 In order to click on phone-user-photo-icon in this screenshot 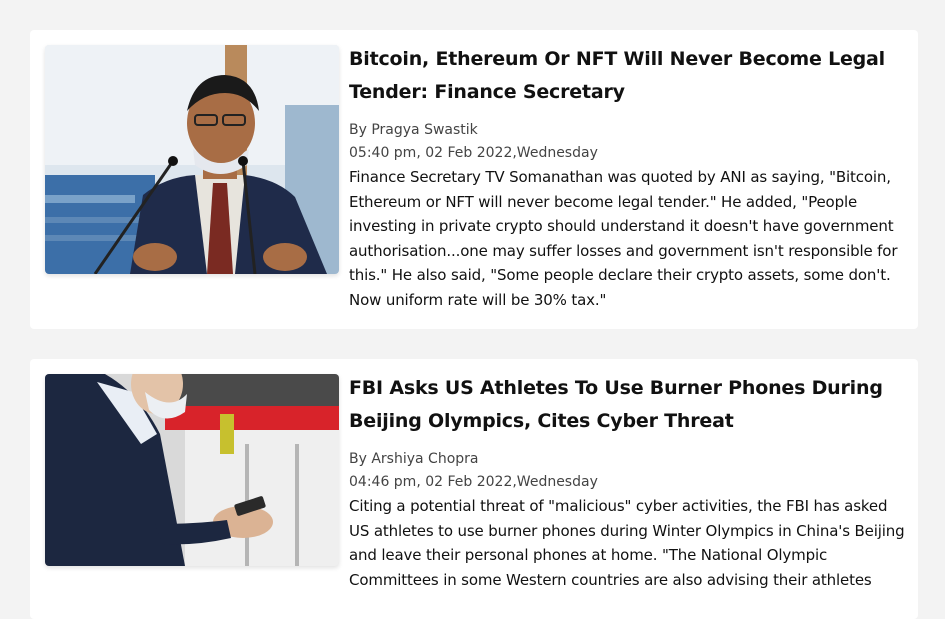, I will do `click(192, 470)`.